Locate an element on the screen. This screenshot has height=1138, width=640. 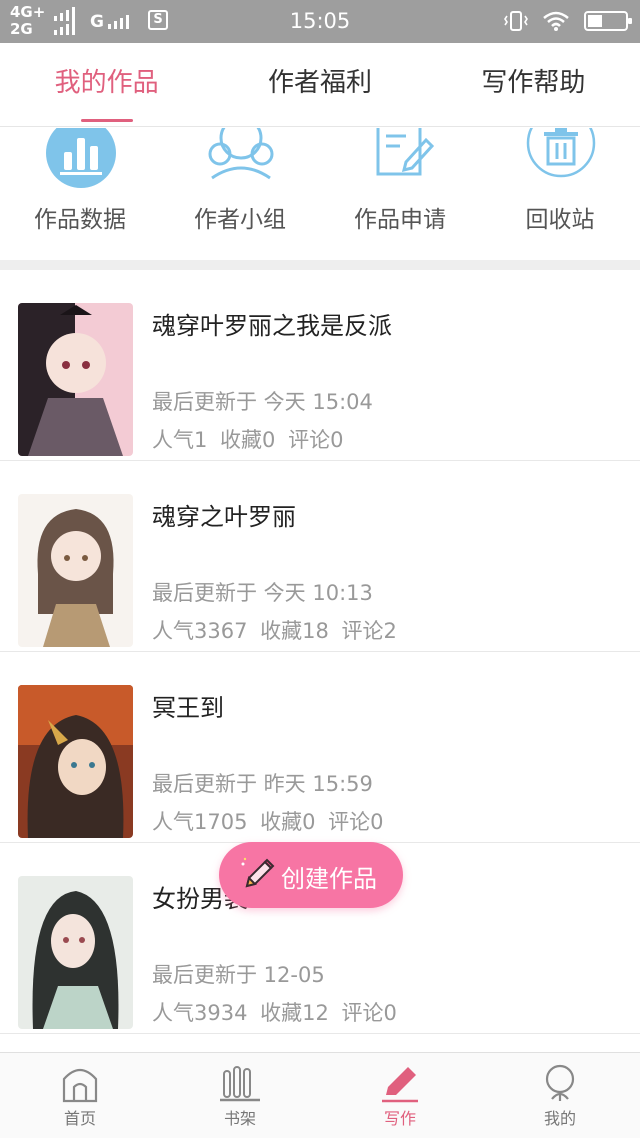
vibrate-icon is located at coordinates (516, 21).